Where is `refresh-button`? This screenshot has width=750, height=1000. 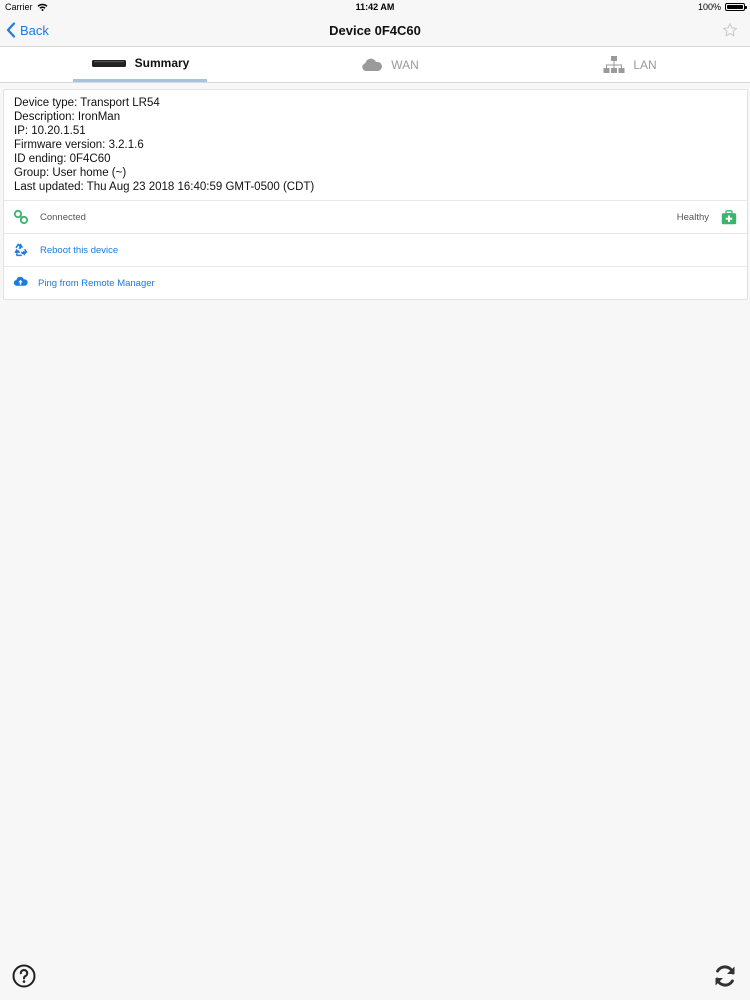 refresh-button is located at coordinates (725, 978).